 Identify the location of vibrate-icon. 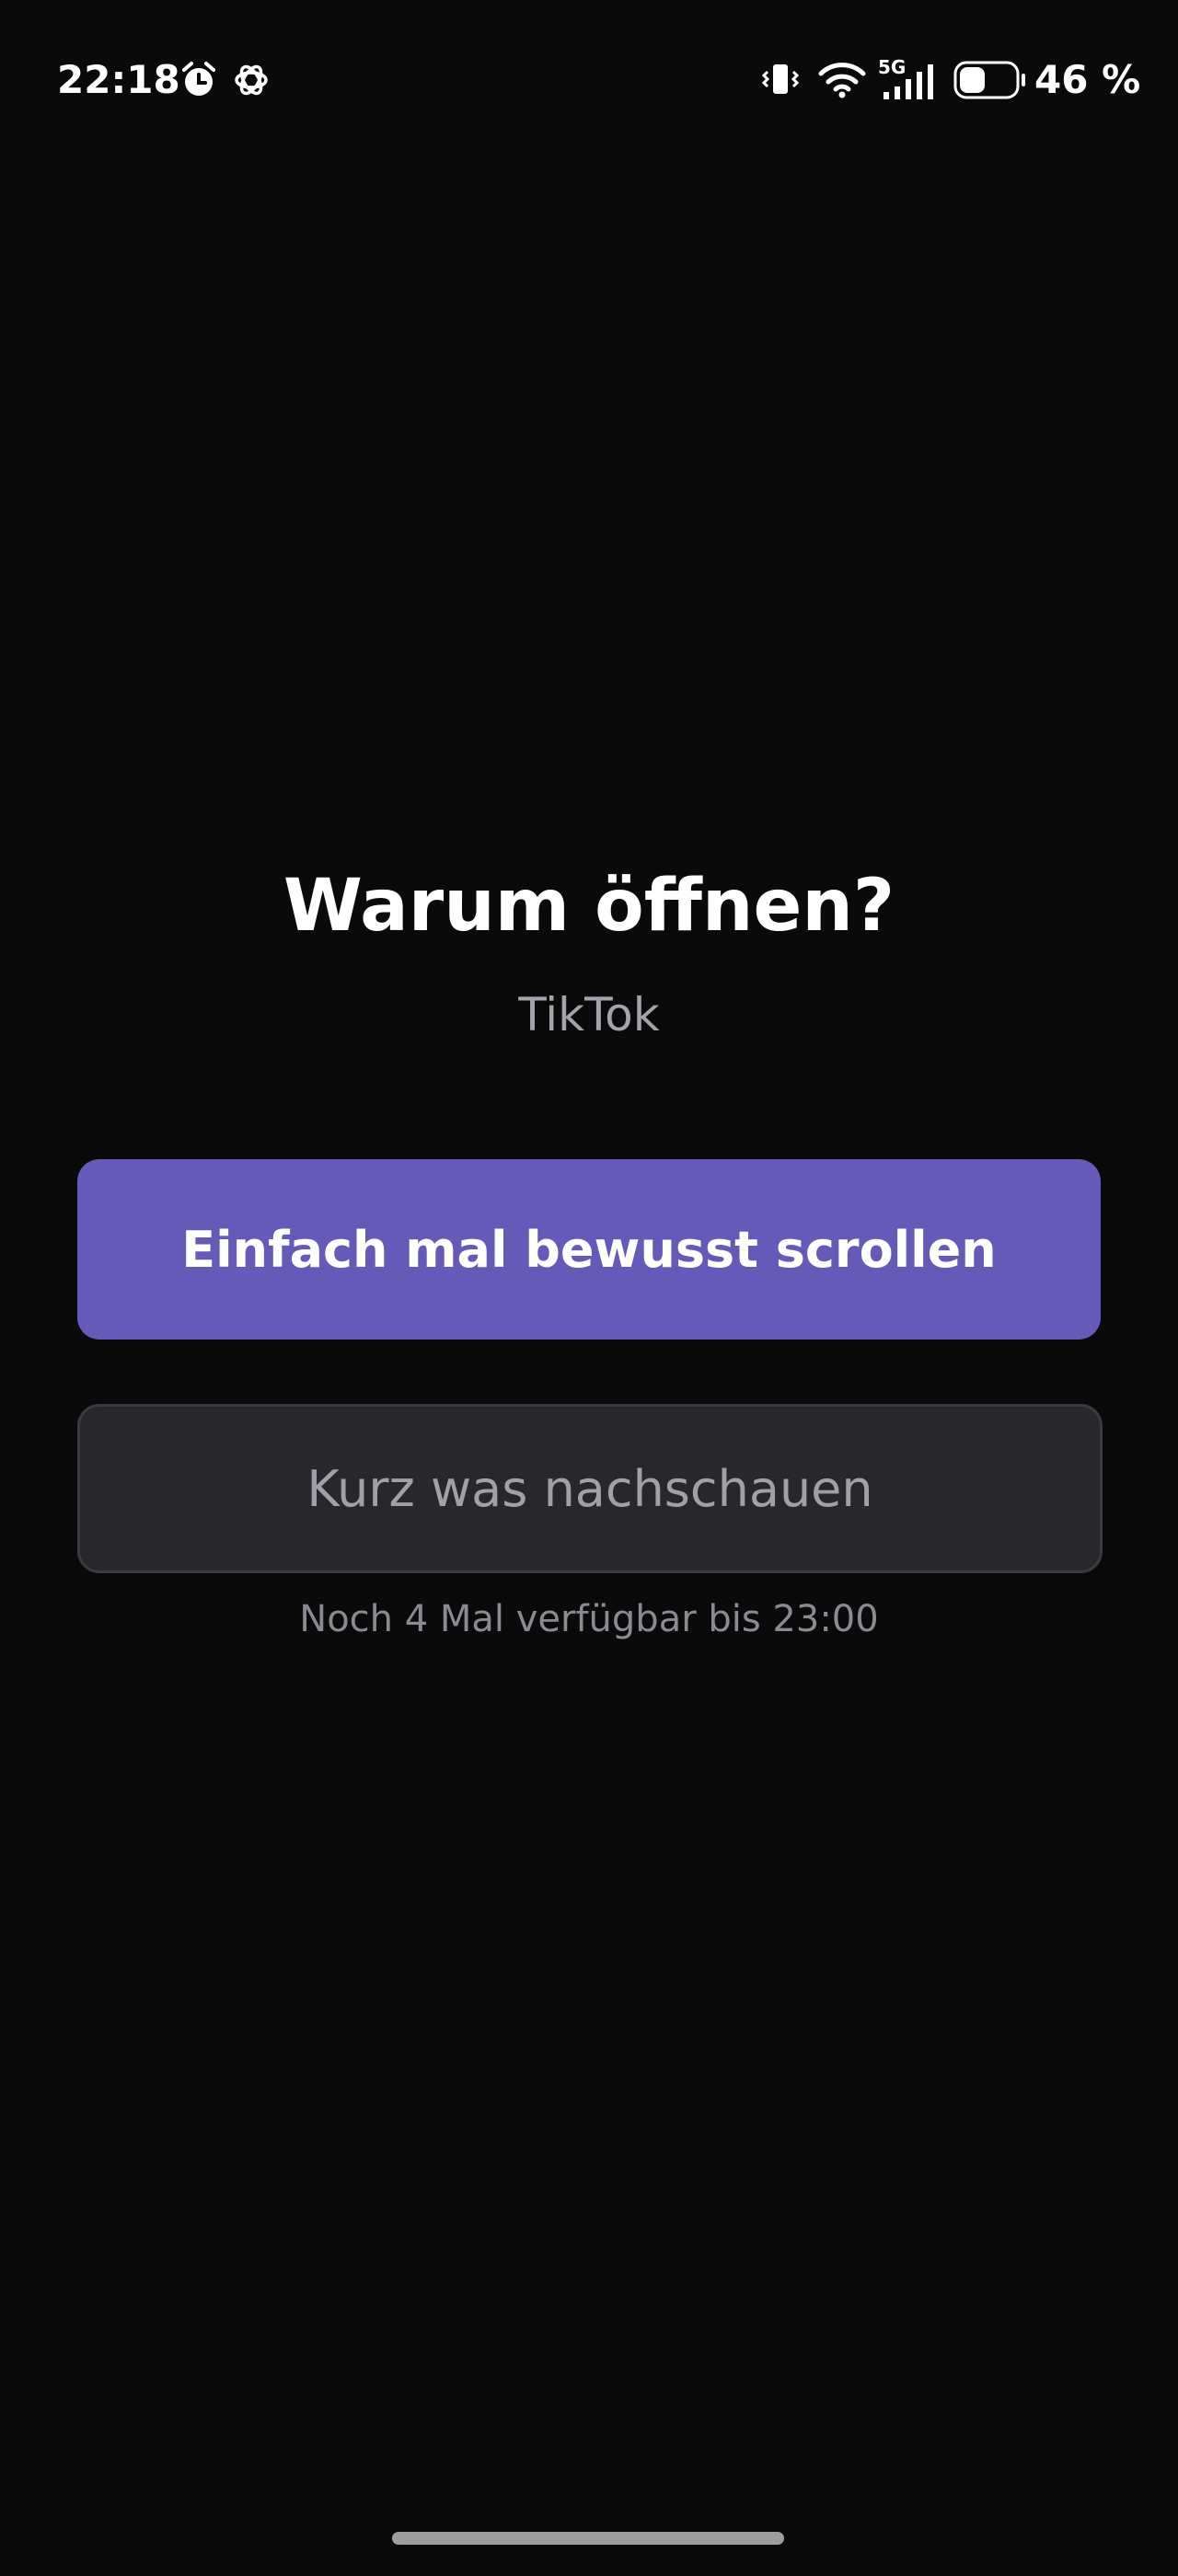
(780, 79).